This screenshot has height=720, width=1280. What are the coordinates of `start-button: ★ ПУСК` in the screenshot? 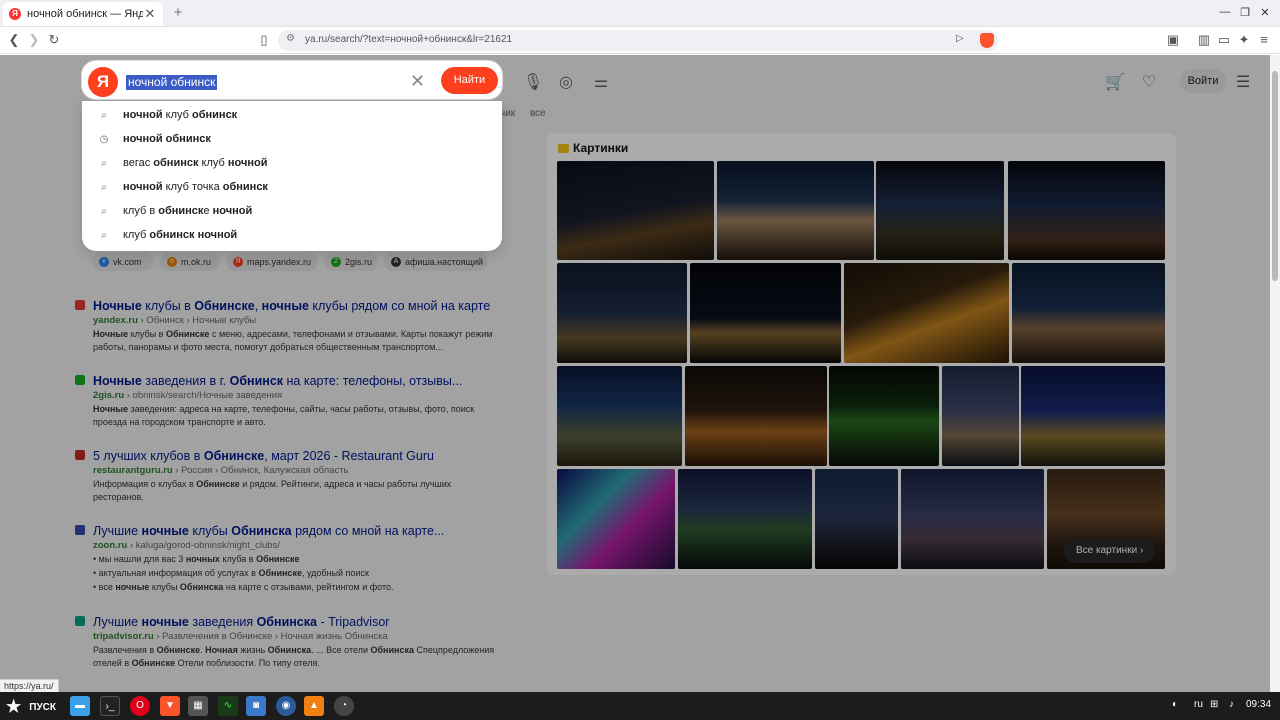 It's located at (31, 707).